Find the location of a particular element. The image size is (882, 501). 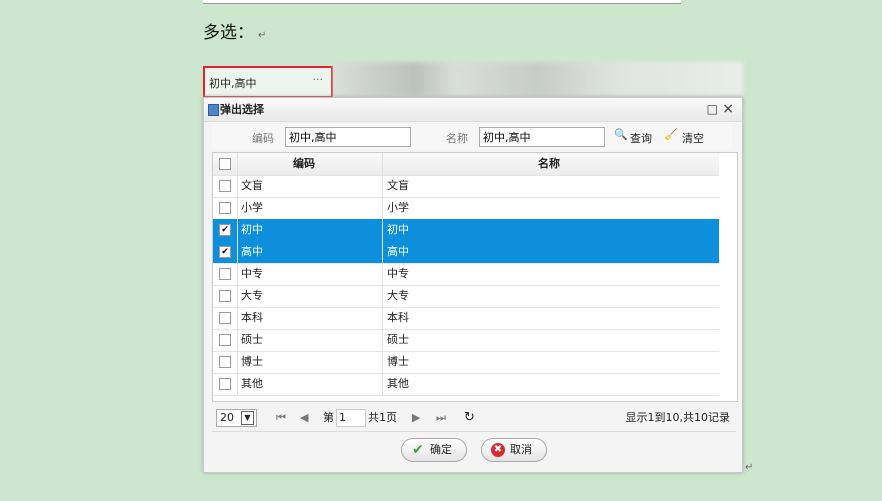

cell-name: 高中 is located at coordinates (398, 251).